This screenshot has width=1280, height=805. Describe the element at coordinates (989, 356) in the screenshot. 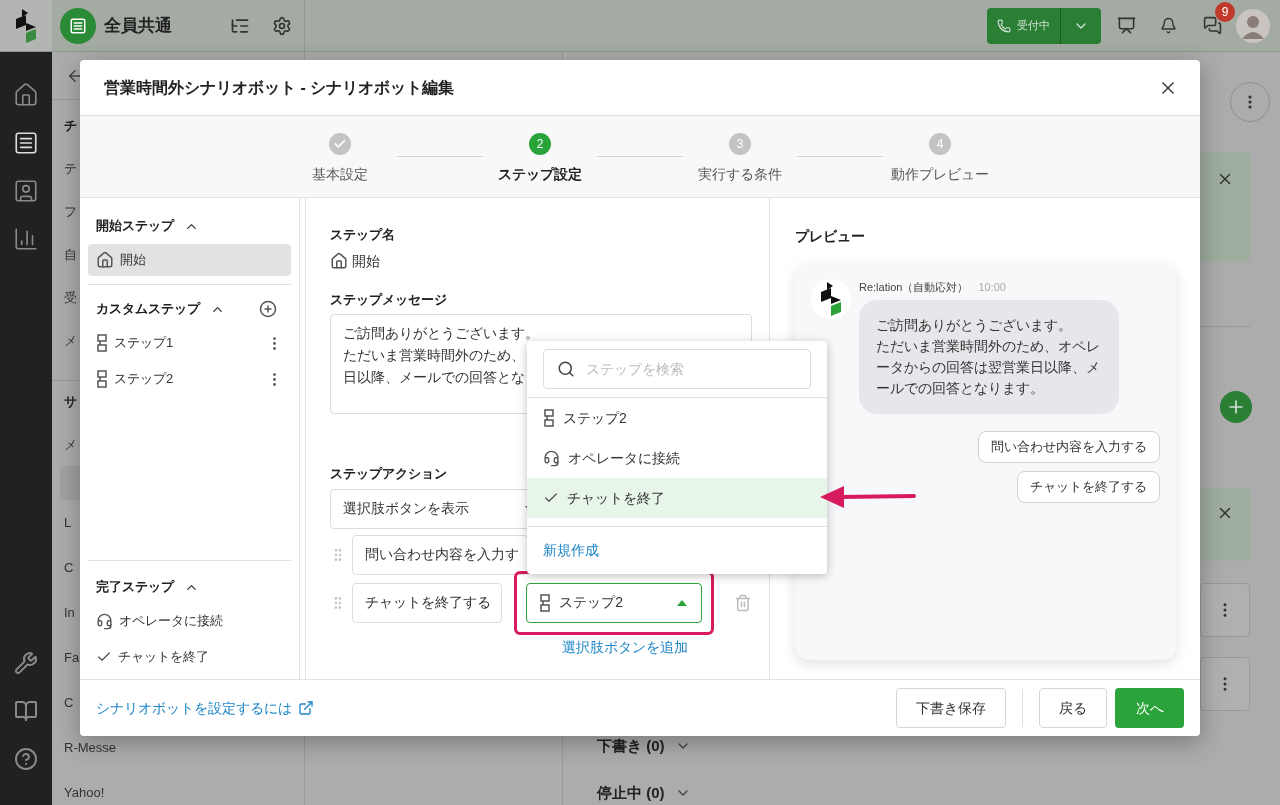

I see `message-bubble: ご訪問ありがとうございます。 ただいま営業時間外のため、オペレータからの回答は翌営業日以降、メールでの回答となります。` at that location.